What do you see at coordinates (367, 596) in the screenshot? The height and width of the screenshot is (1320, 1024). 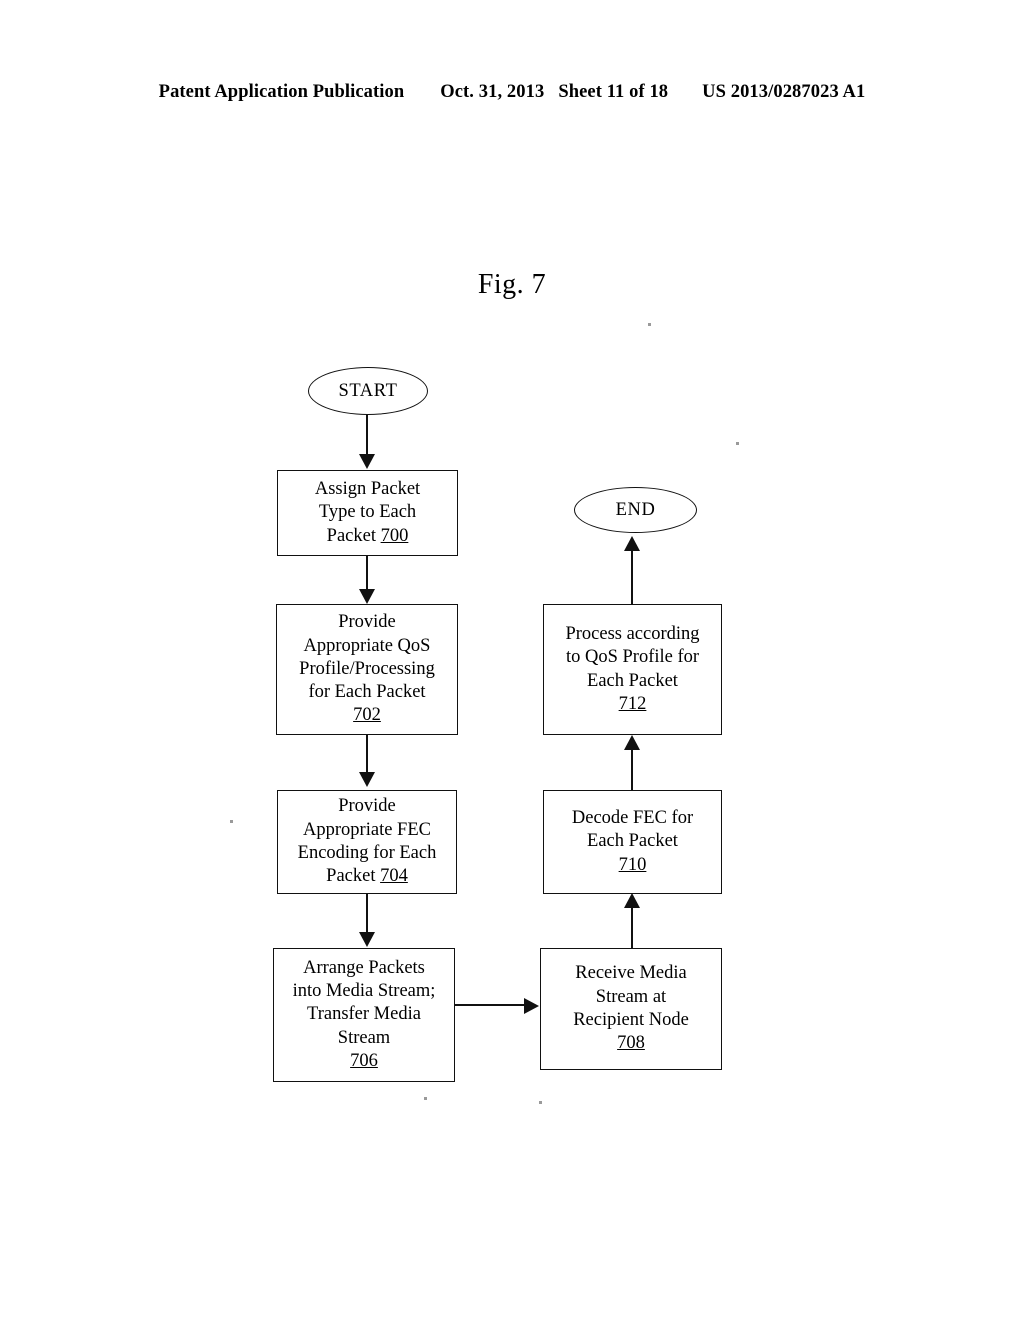 I see `edge-700-to-702-arrowhead` at bounding box center [367, 596].